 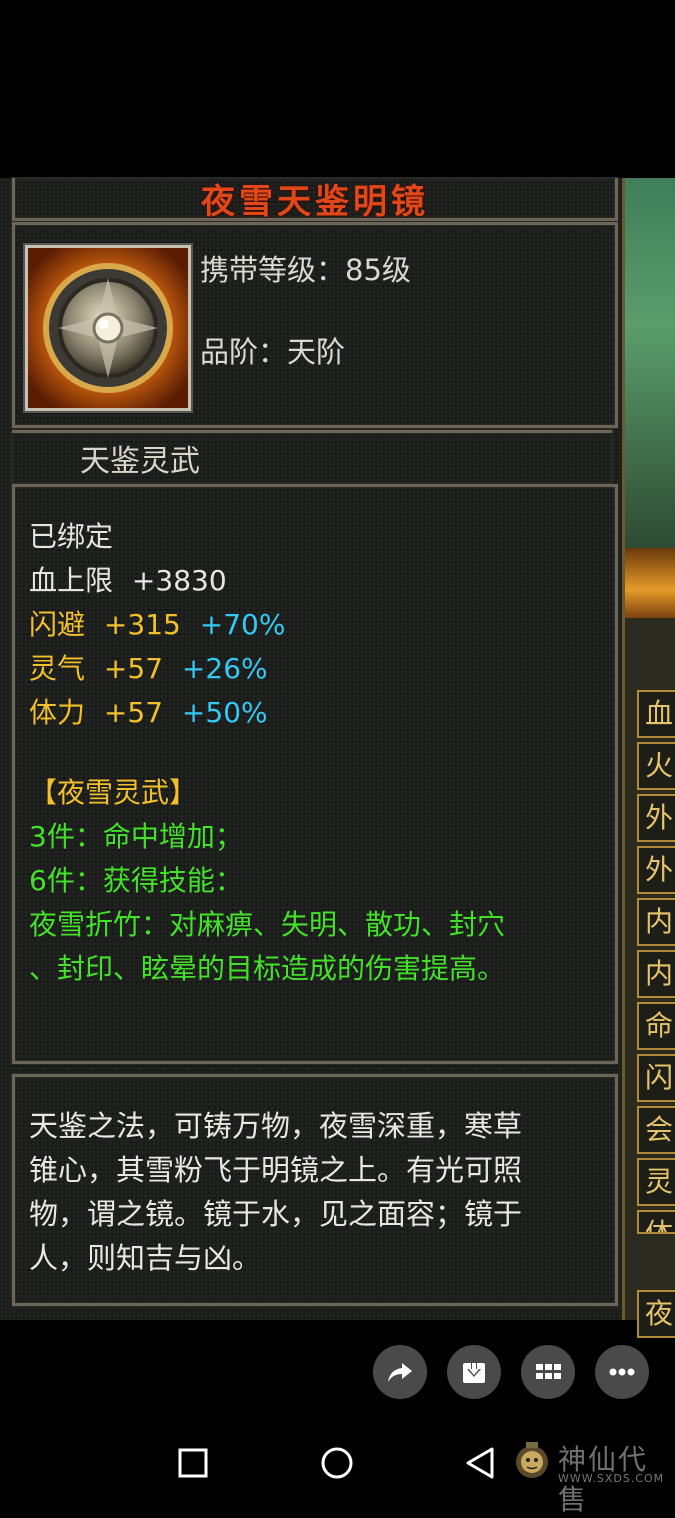 What do you see at coordinates (71, 580) in the screenshot?
I see `stat-label: 血上限` at bounding box center [71, 580].